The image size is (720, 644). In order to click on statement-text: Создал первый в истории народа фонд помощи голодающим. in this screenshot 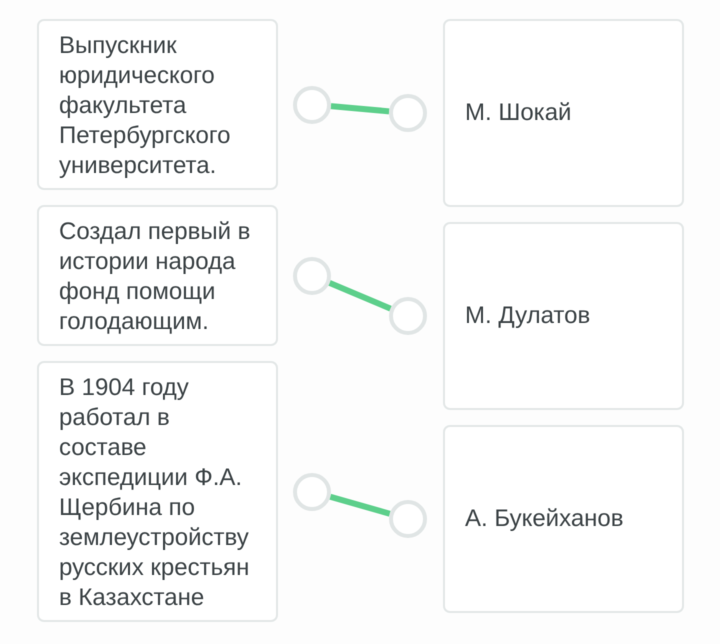, I will do `click(154, 276)`.